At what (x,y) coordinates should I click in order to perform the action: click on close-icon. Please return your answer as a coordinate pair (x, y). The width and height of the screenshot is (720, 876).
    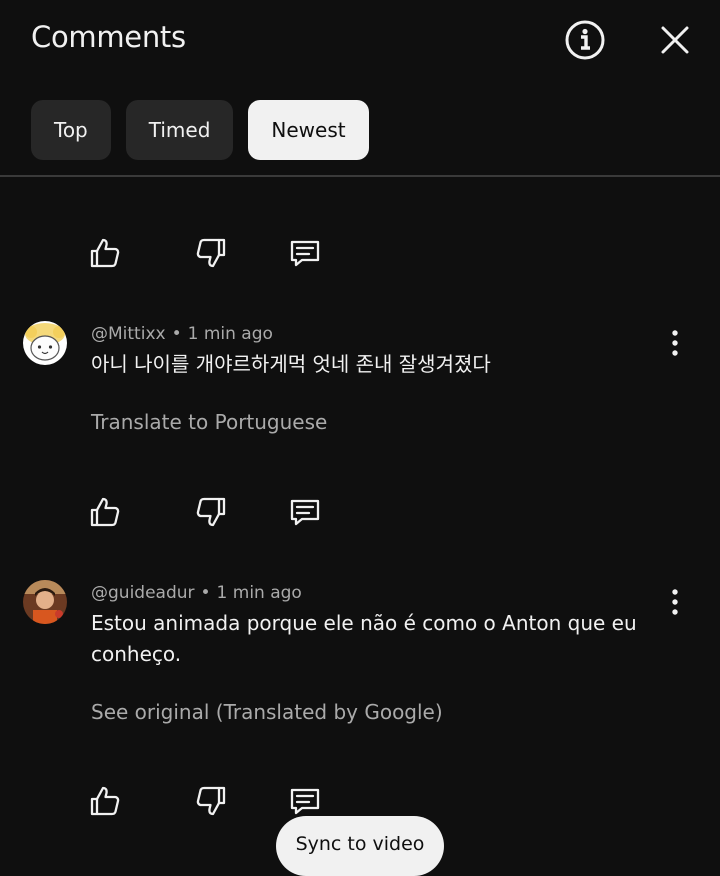
    Looking at the image, I should click on (675, 40).